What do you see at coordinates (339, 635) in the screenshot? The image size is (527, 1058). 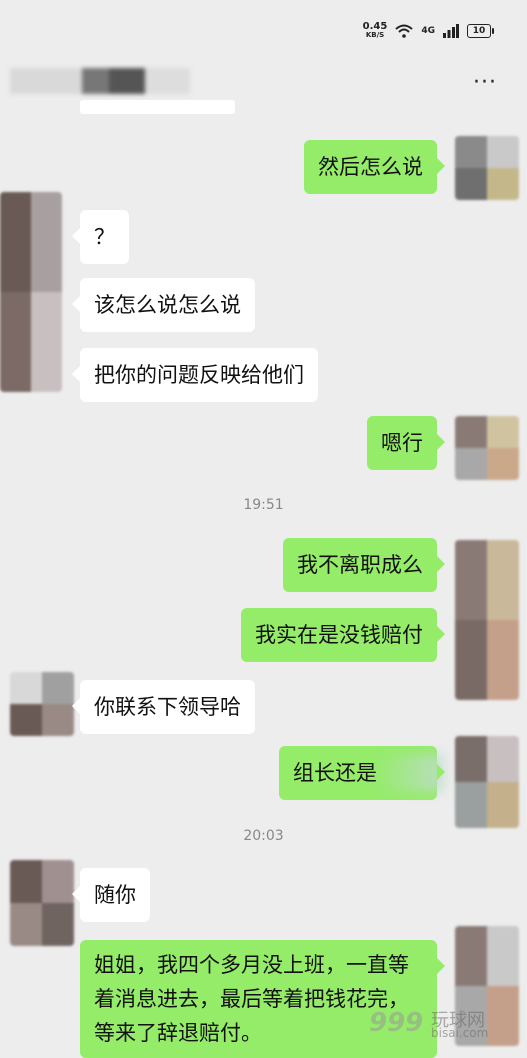 I see `message-text: 我实在是没钱赔付` at bounding box center [339, 635].